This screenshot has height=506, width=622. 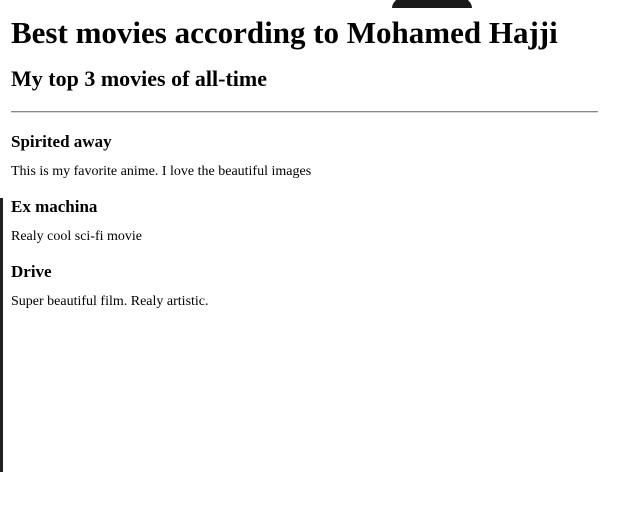 I want to click on left-edge-divider, so click(x=1, y=335).